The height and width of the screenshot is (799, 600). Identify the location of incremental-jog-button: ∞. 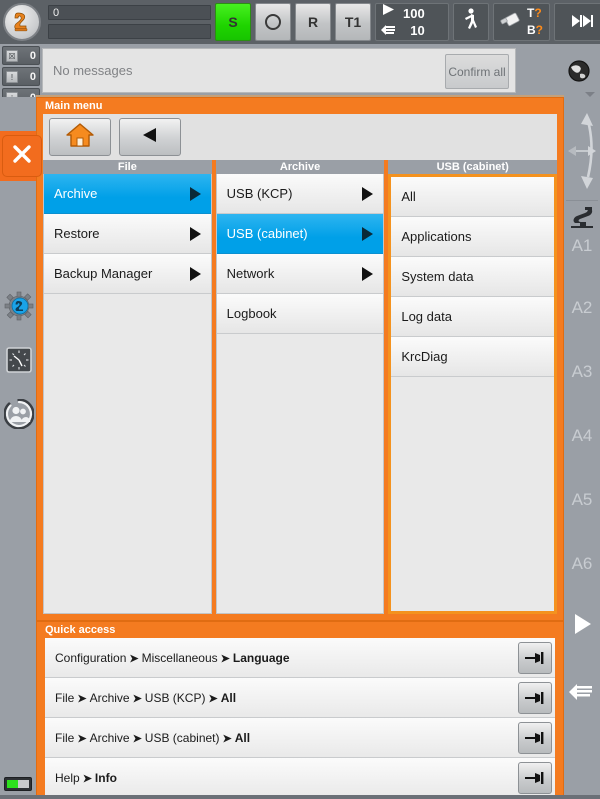
(577, 22).